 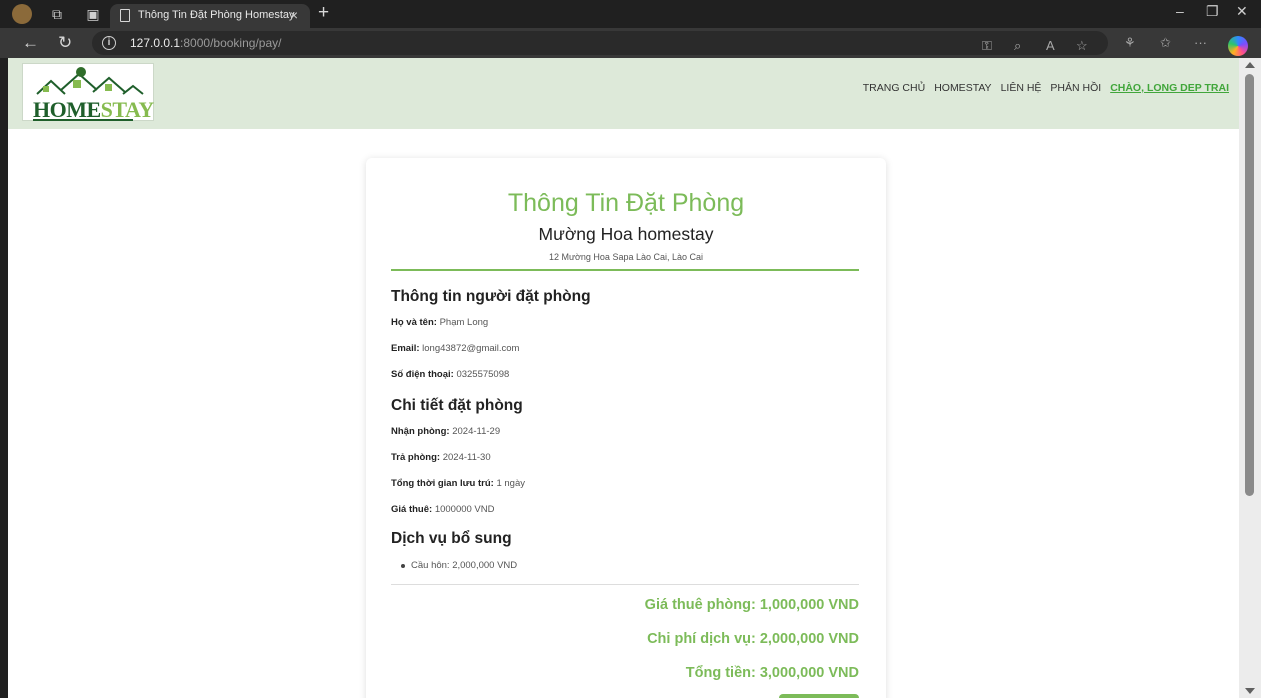 I want to click on refresh-icon: ↻, so click(x=65, y=43).